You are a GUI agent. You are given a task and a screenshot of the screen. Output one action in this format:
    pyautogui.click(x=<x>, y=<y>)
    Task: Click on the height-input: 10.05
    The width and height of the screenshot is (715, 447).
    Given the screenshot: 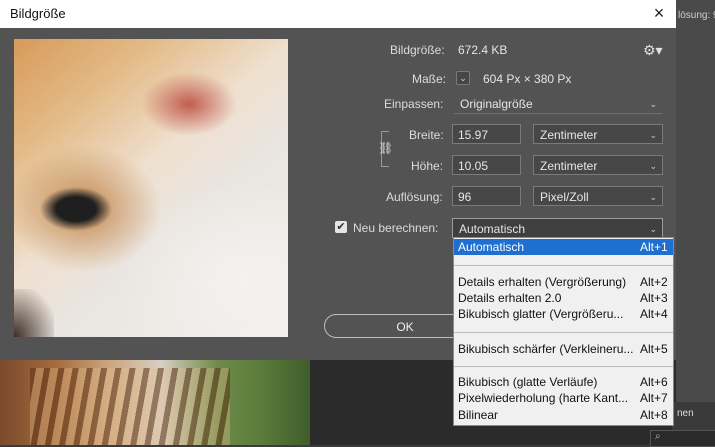 What is the action you would take?
    pyautogui.click(x=486, y=165)
    